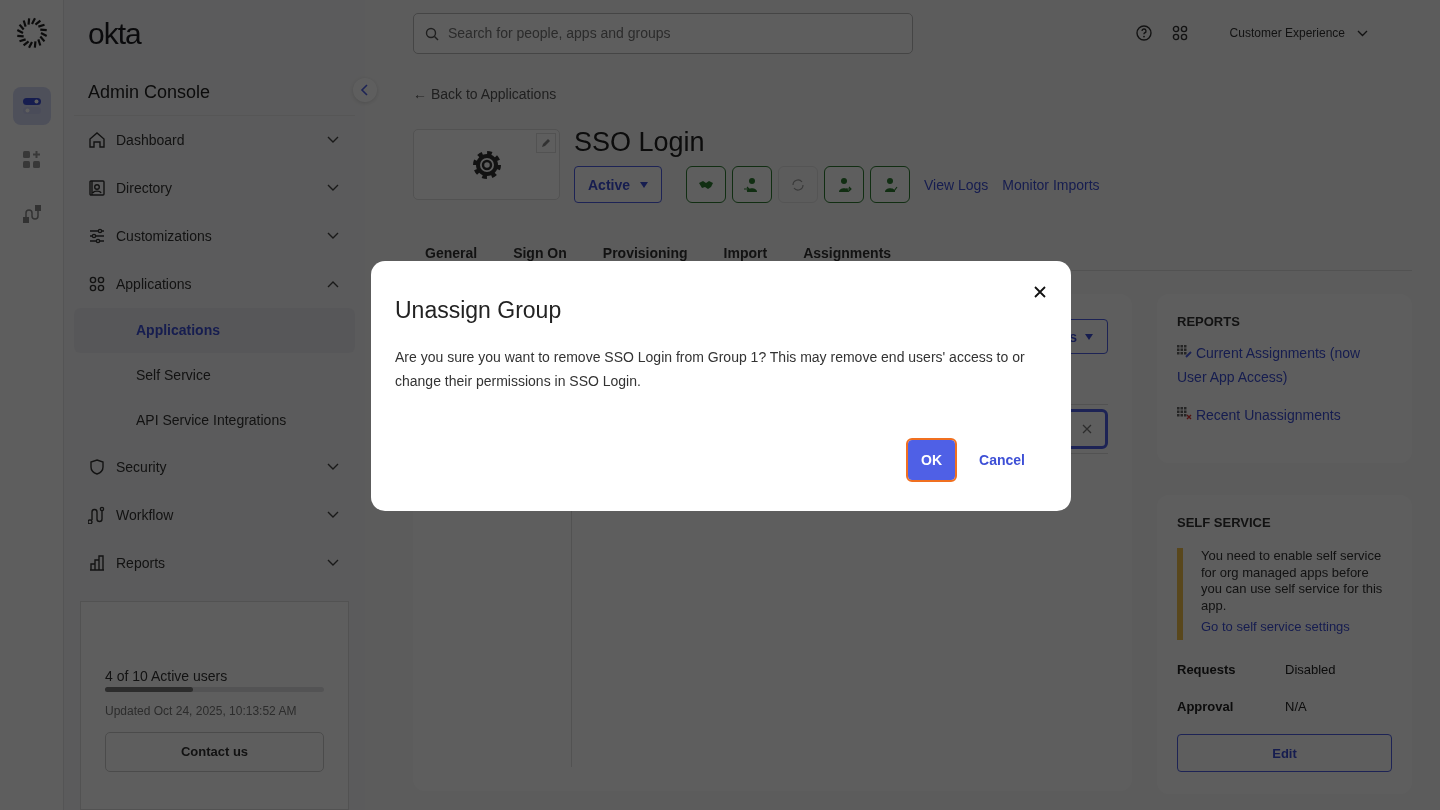 Image resolution: width=1440 pixels, height=810 pixels. Describe the element at coordinates (214, 562) in the screenshot. I see `nav-item: Reports` at that location.